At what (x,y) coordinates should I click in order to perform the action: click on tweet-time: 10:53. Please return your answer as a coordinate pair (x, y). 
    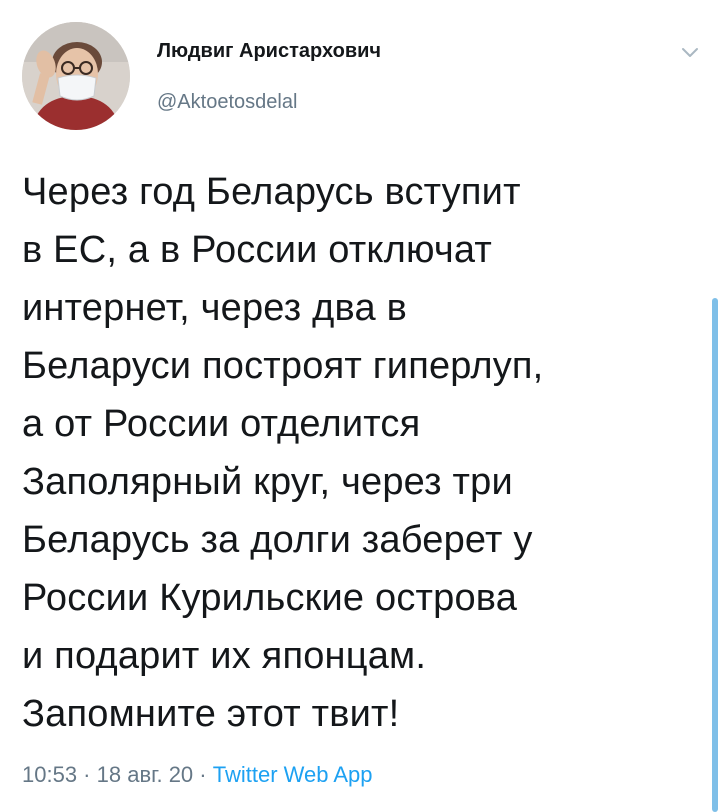
    Looking at the image, I should click on (49, 774).